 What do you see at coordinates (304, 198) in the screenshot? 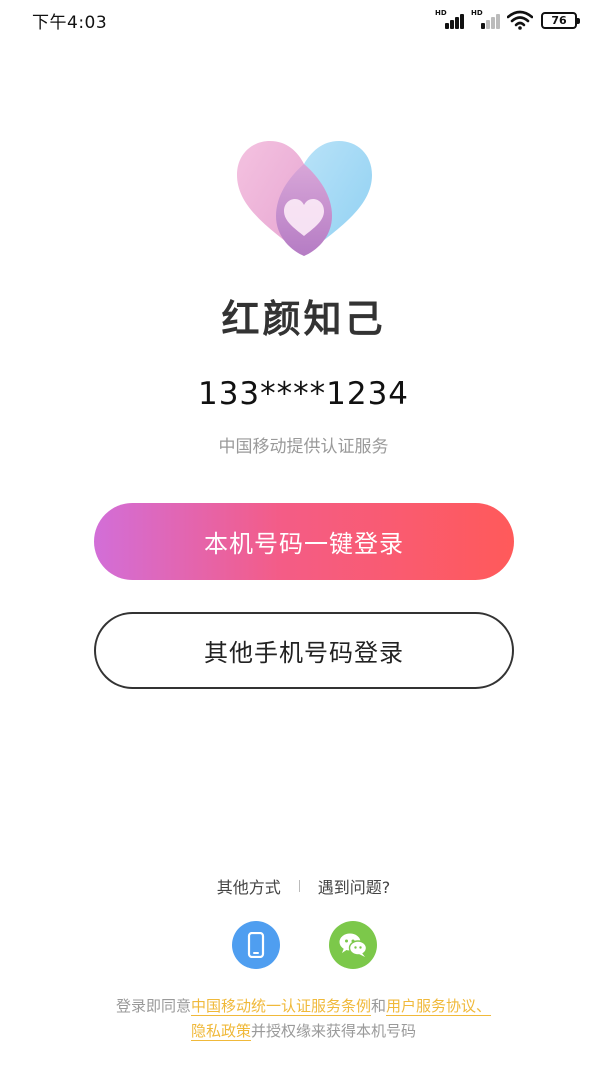
I see `heart-logo-icon` at bounding box center [304, 198].